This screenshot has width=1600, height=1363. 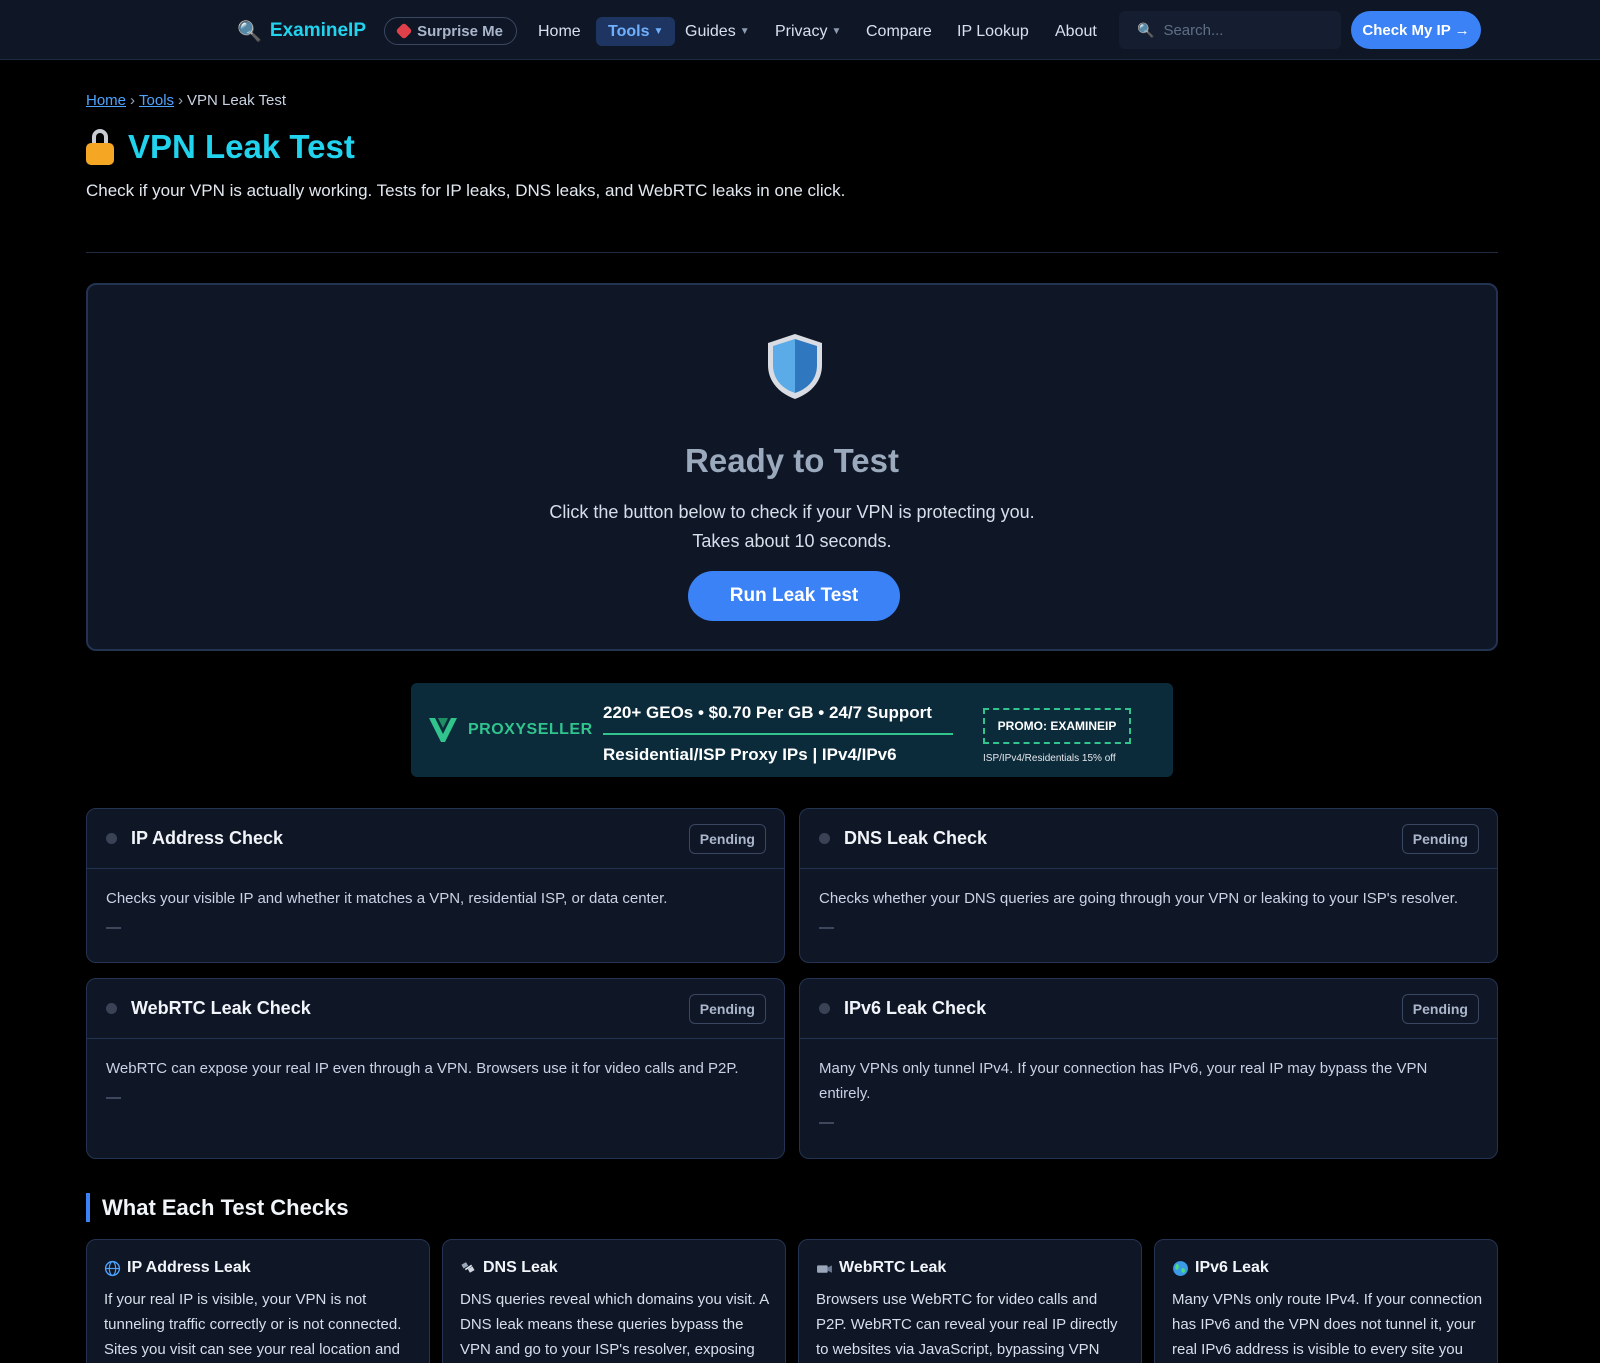 I want to click on breadcrumb: Home › Tools › VPN Leak Test, so click(x=186, y=100).